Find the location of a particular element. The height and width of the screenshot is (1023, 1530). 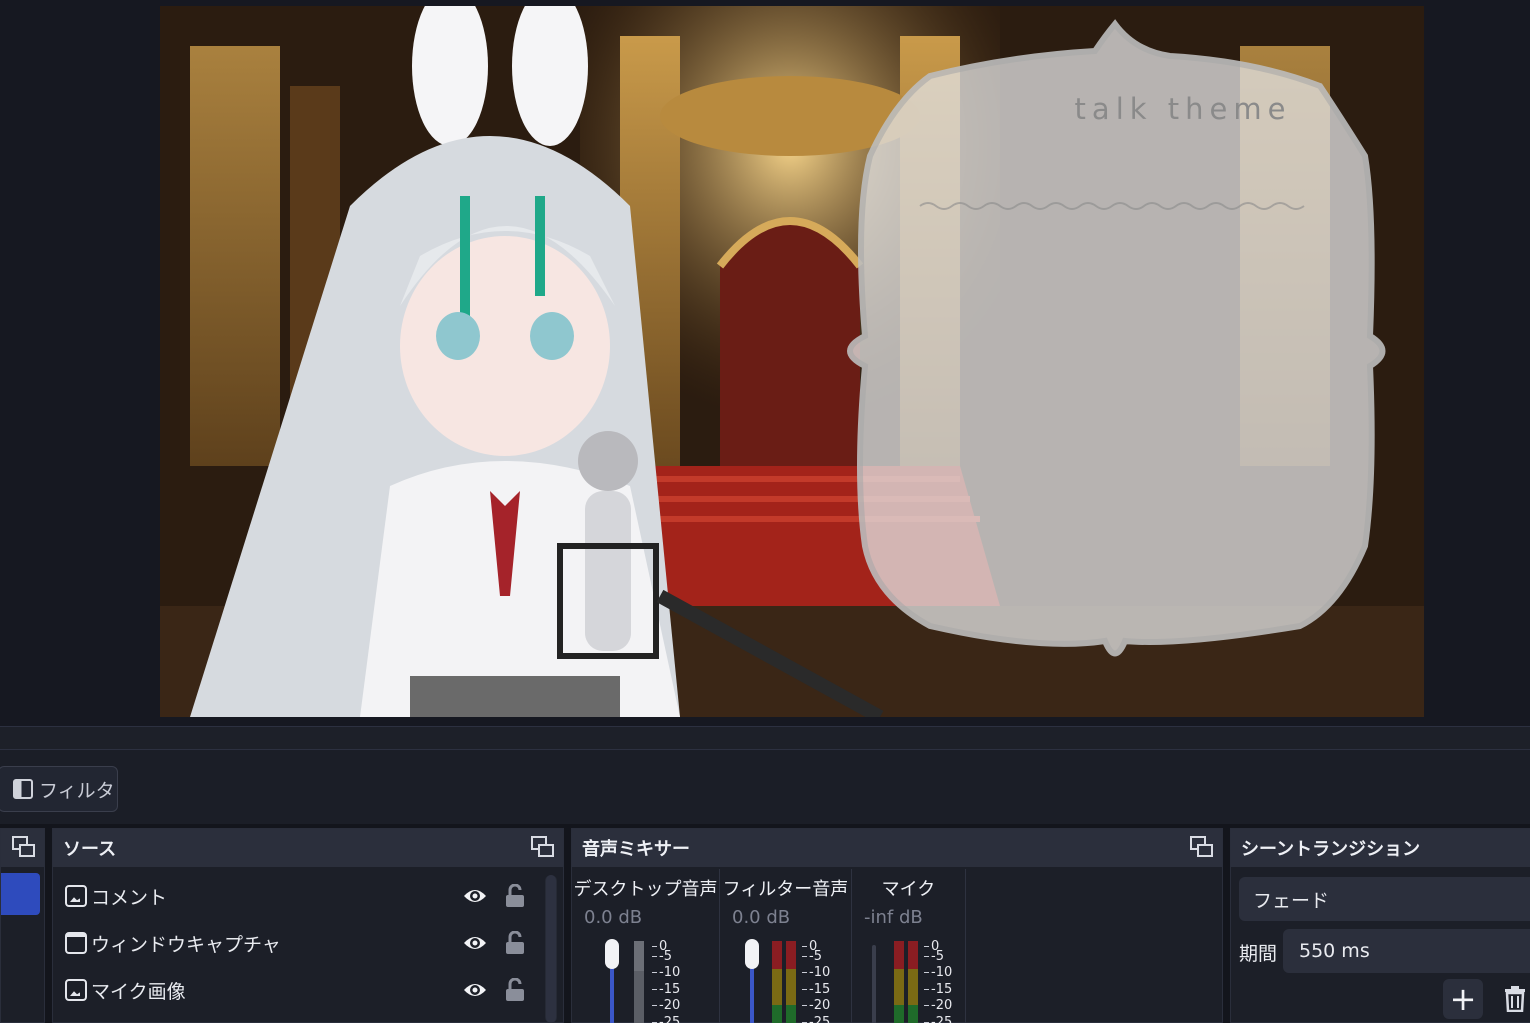

duration-value: 550 ms is located at coordinates (1334, 951).